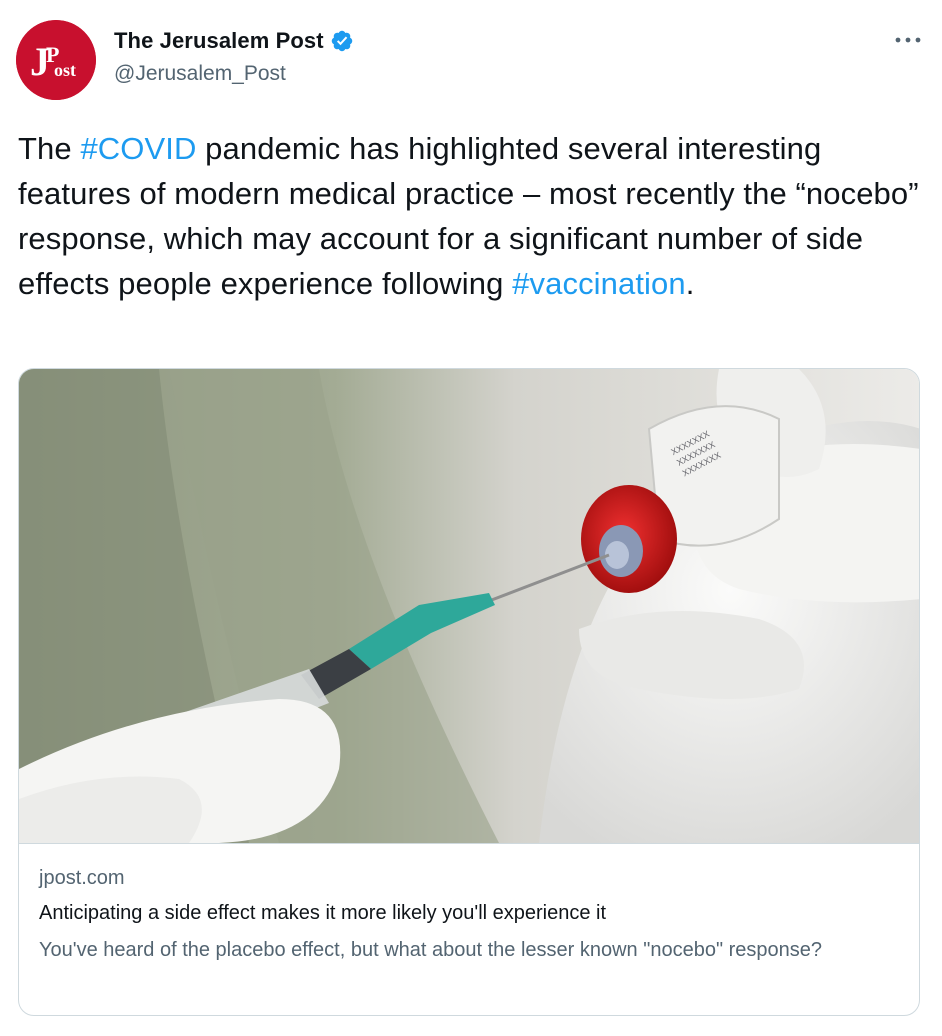 The height and width of the screenshot is (1036, 942). I want to click on author-handle: @Jerusalem_Post, so click(200, 74).